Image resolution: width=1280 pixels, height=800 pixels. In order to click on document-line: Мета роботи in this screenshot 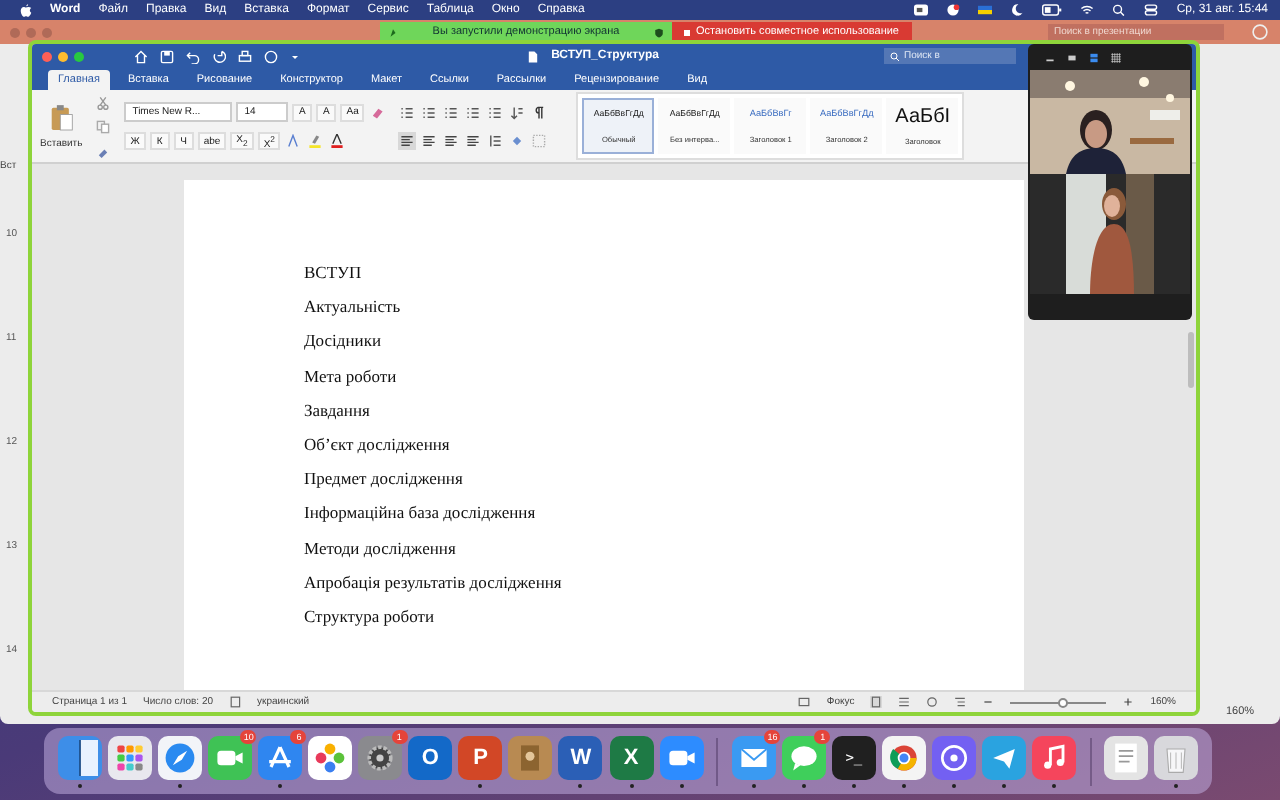, I will do `click(351, 376)`.